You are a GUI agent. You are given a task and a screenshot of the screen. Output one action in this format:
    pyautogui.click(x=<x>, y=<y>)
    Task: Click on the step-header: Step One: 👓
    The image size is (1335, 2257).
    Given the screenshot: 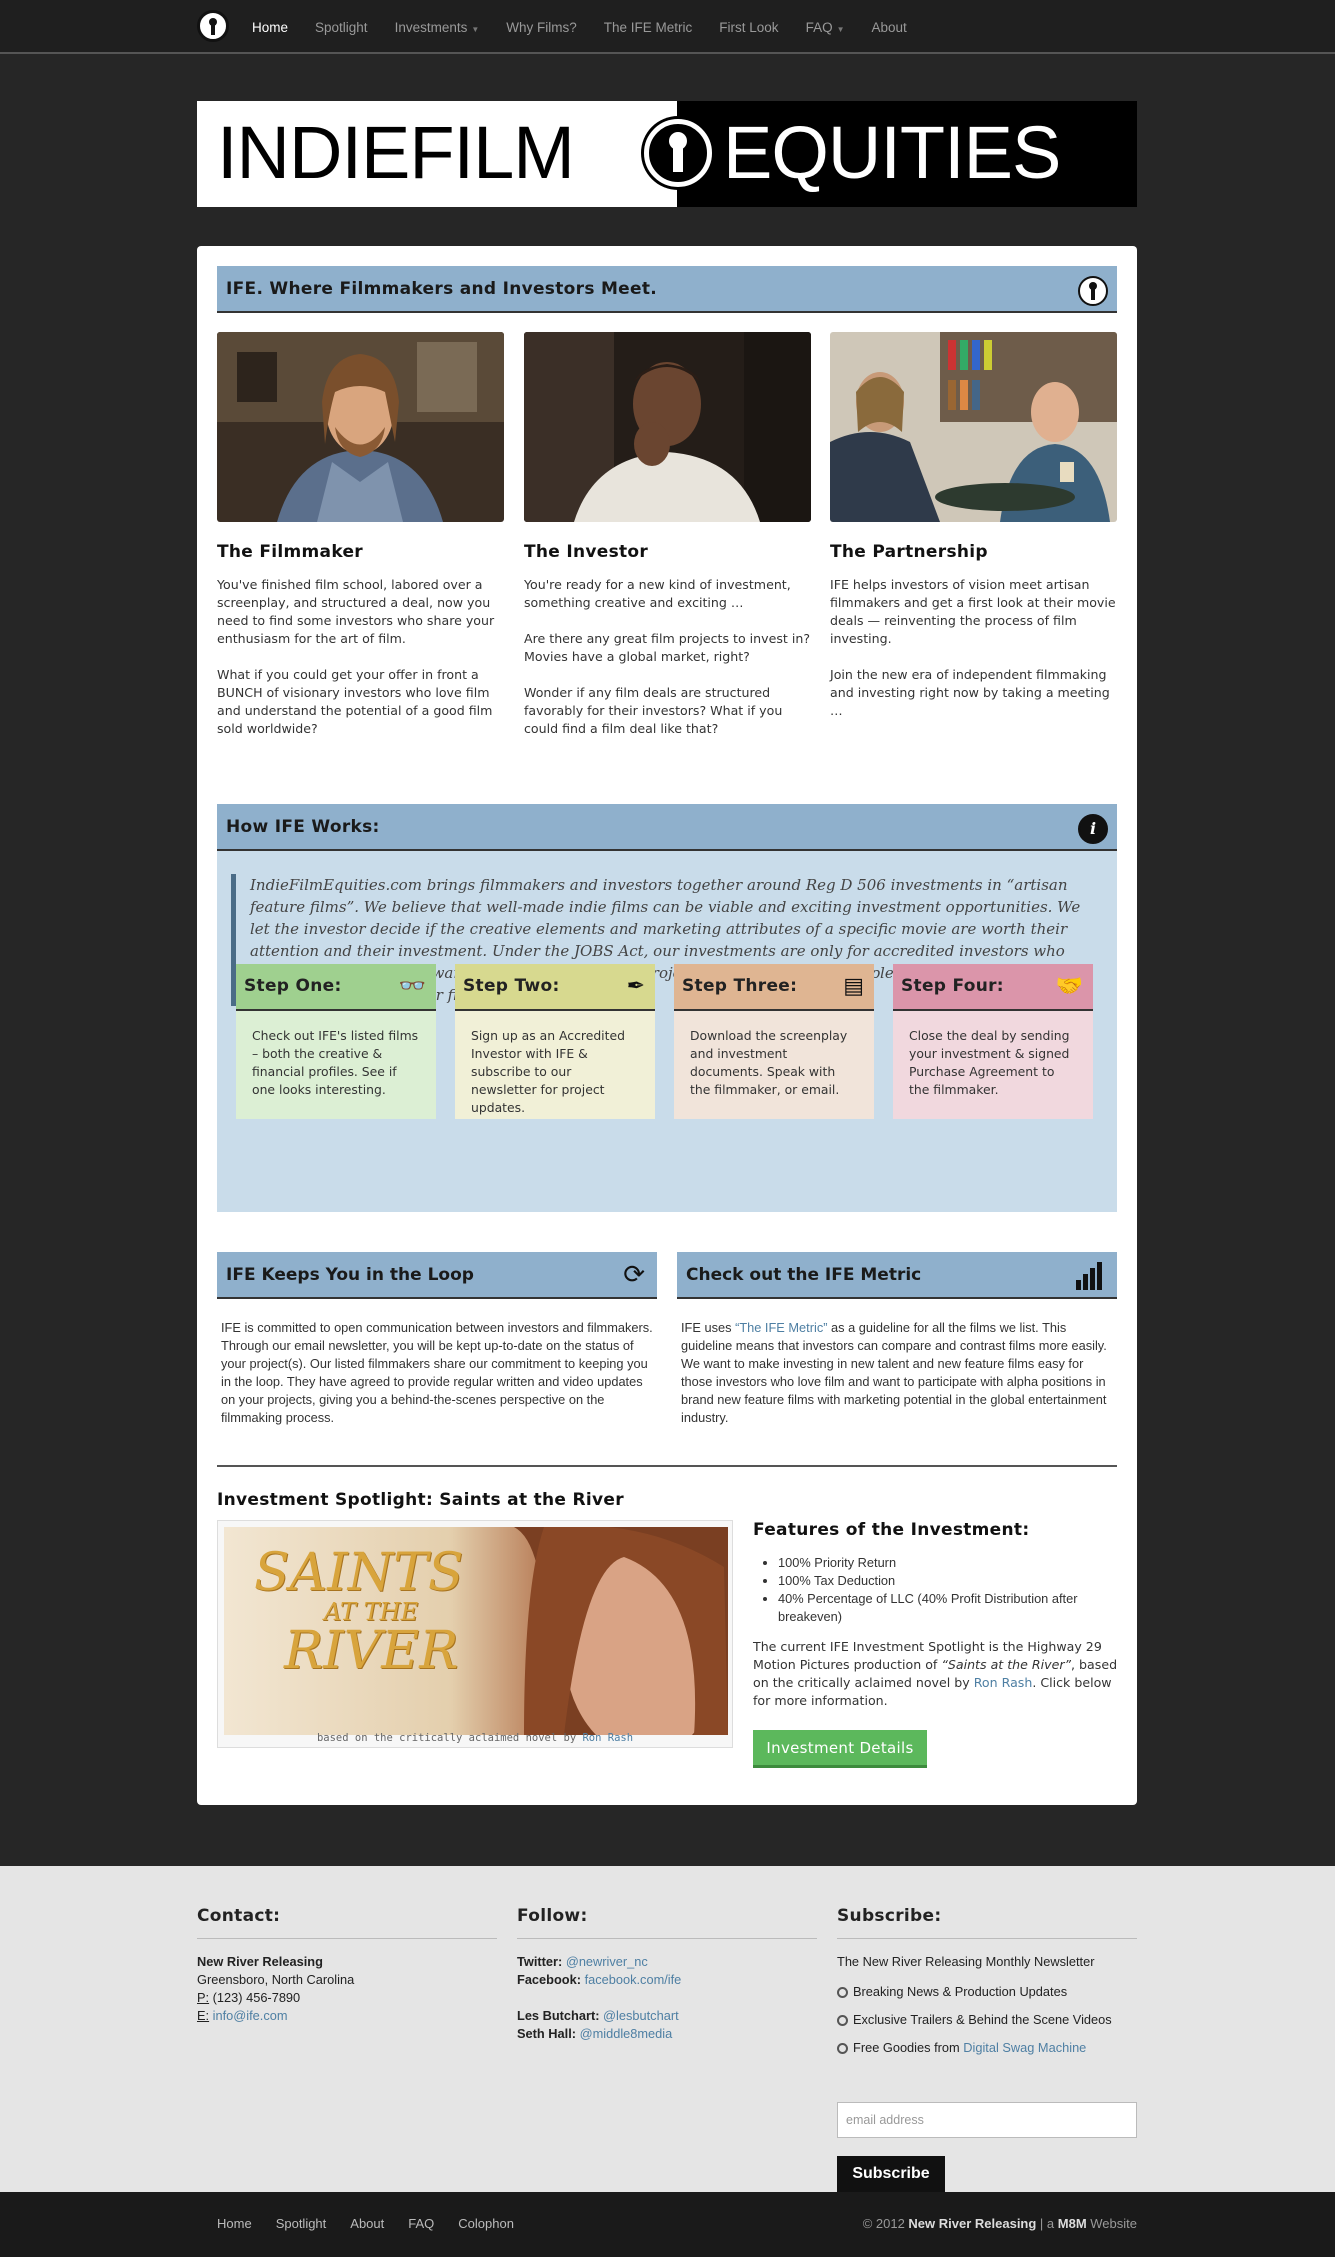 What is the action you would take?
    pyautogui.click(x=336, y=987)
    